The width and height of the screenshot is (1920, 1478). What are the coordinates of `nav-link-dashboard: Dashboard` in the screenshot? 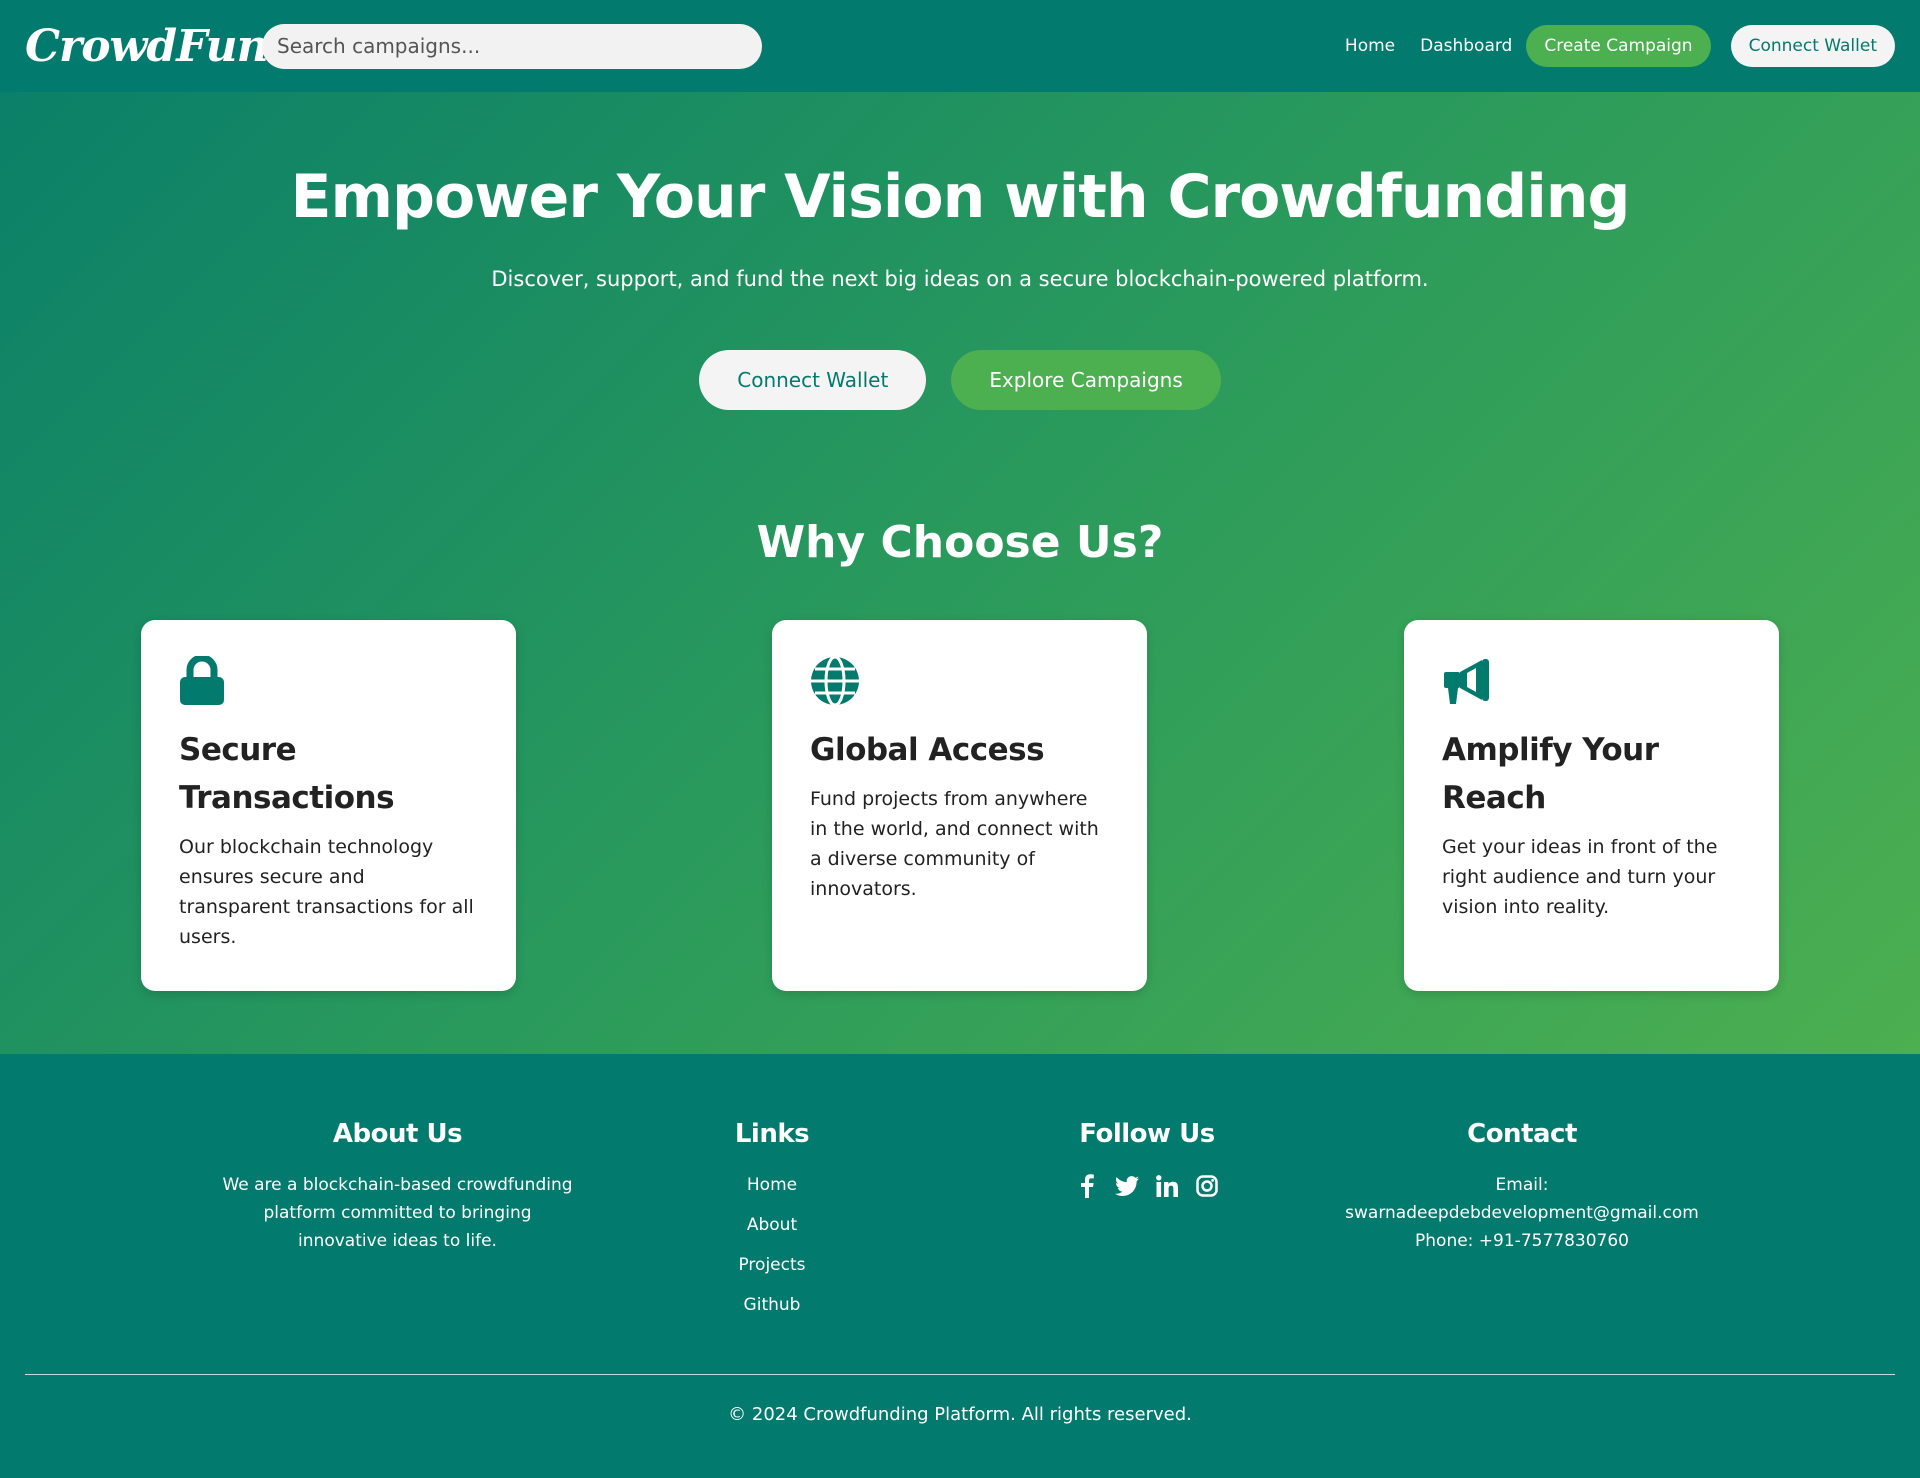 It's located at (1466, 46).